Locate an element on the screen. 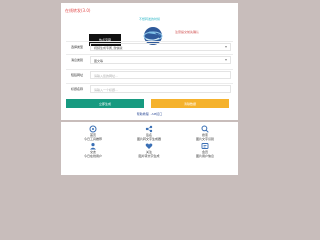 Image resolution: width=320 pixels, height=240 pixels. tool-sub: 图片用户信息 is located at coordinates (204, 156).